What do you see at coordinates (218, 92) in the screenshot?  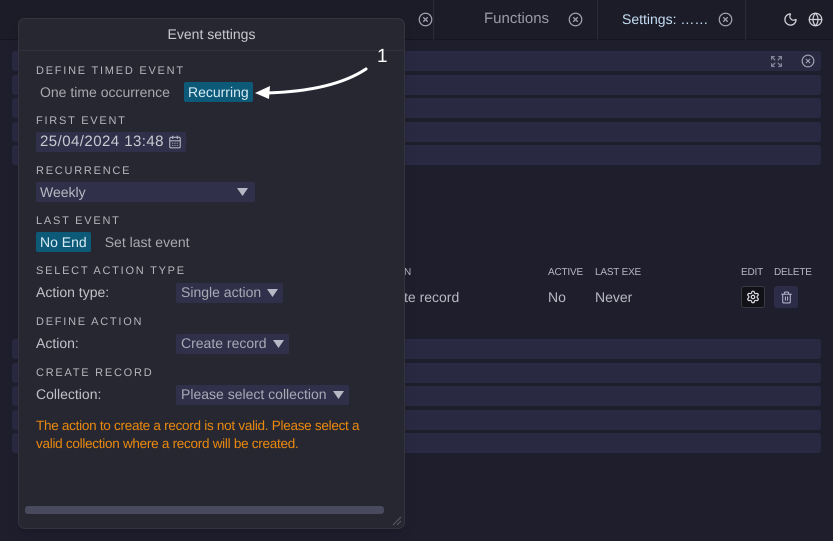 I see `option-toggle: Recurring` at bounding box center [218, 92].